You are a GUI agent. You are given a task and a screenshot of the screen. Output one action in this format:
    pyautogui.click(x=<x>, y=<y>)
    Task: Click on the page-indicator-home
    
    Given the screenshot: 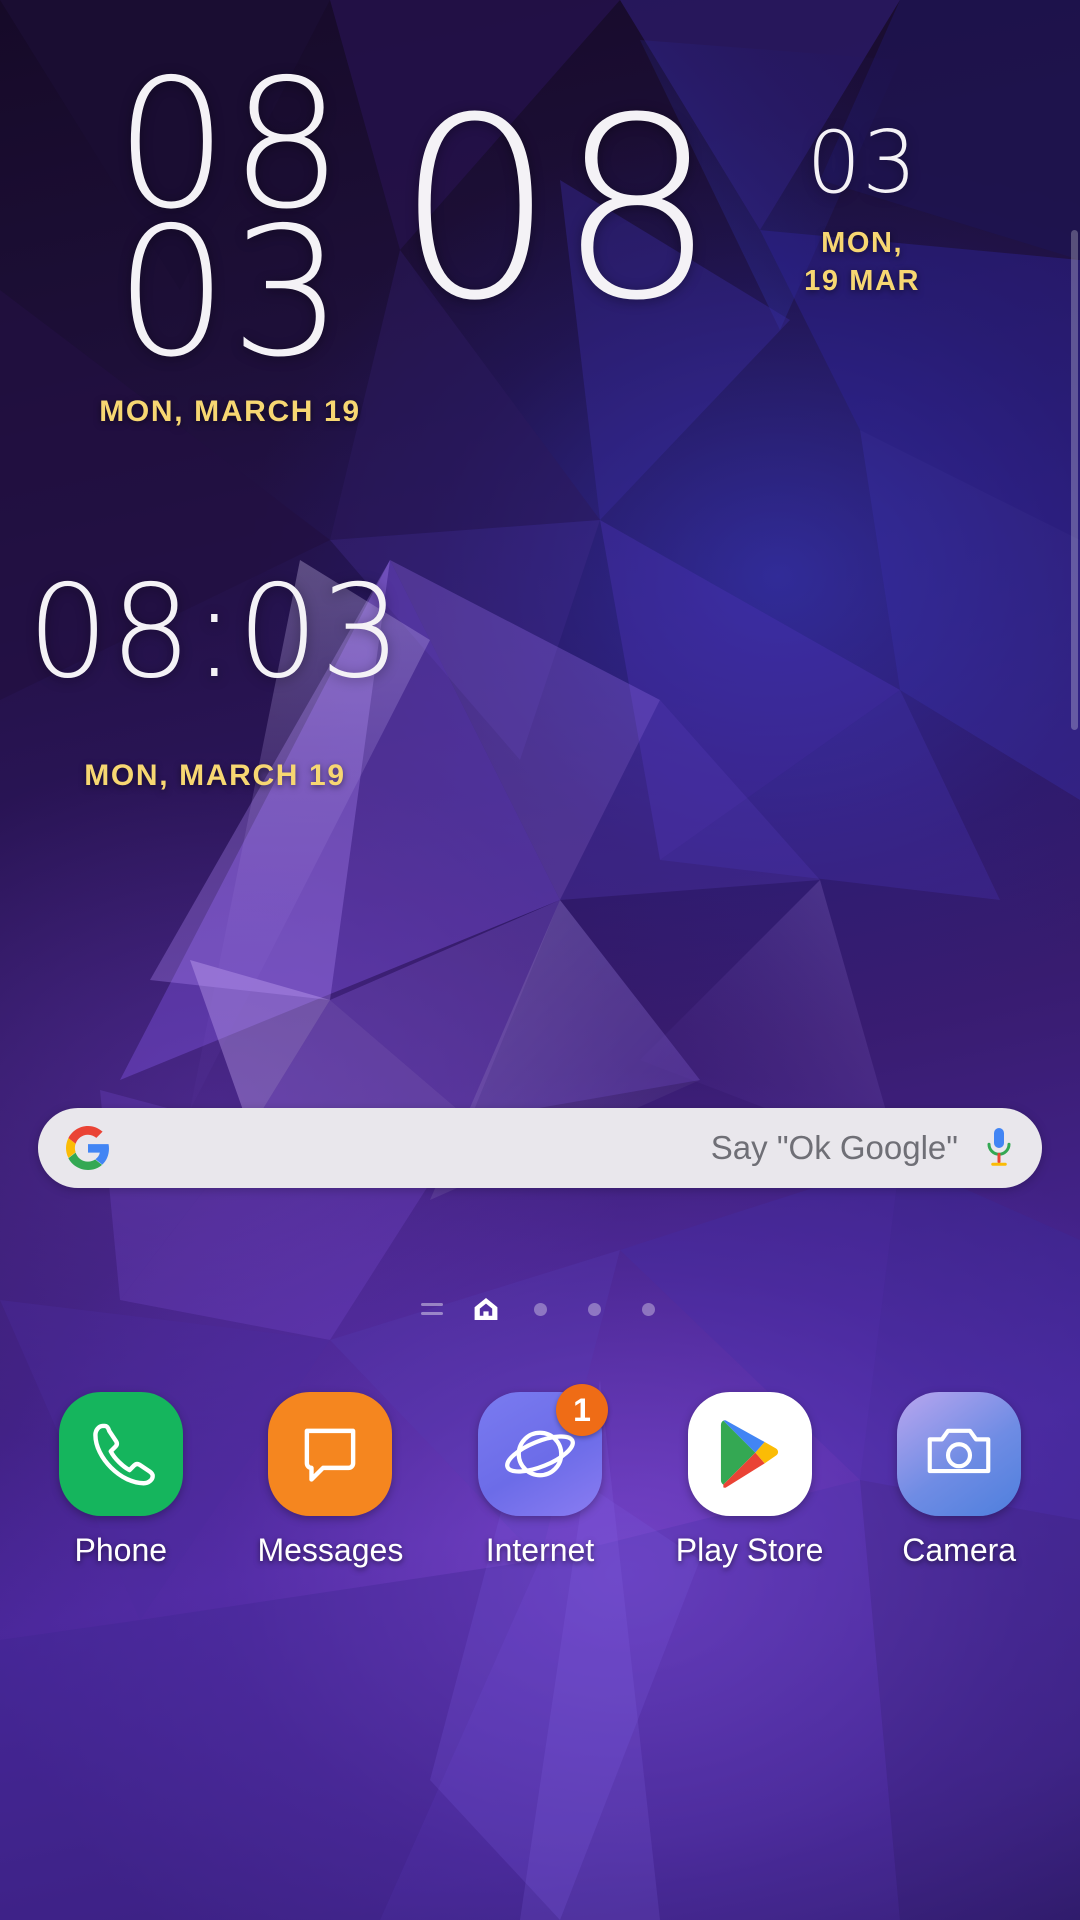 What is the action you would take?
    pyautogui.click(x=486, y=1309)
    